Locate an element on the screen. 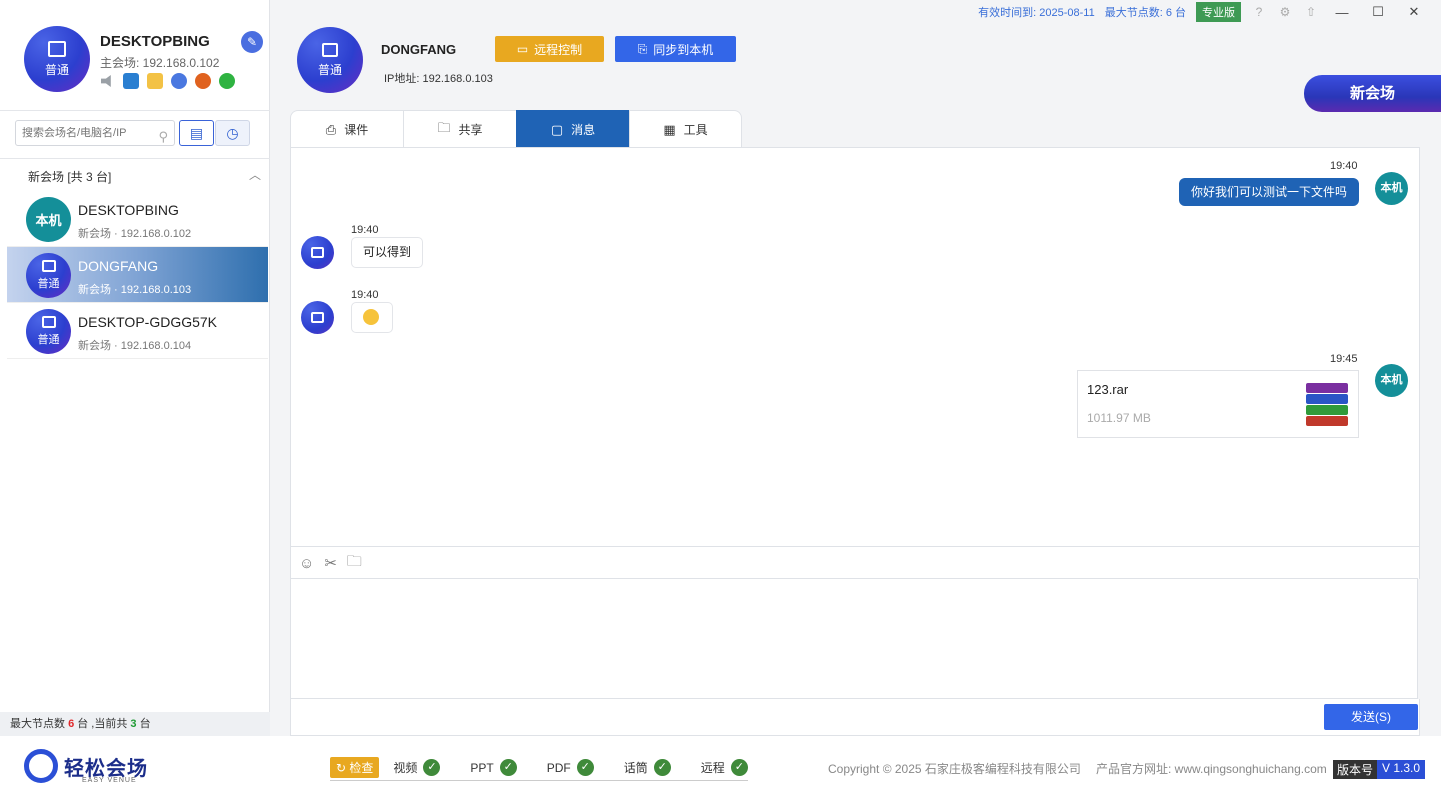  chrome-icon is located at coordinates (179, 81).